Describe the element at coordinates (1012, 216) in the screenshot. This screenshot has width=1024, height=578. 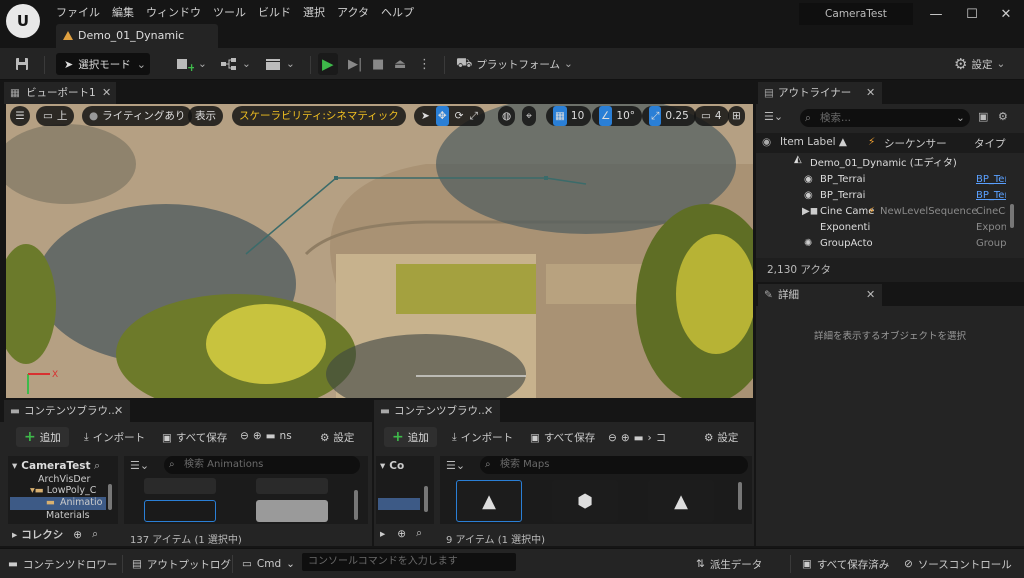
I see `outliner-scrollbar` at that location.